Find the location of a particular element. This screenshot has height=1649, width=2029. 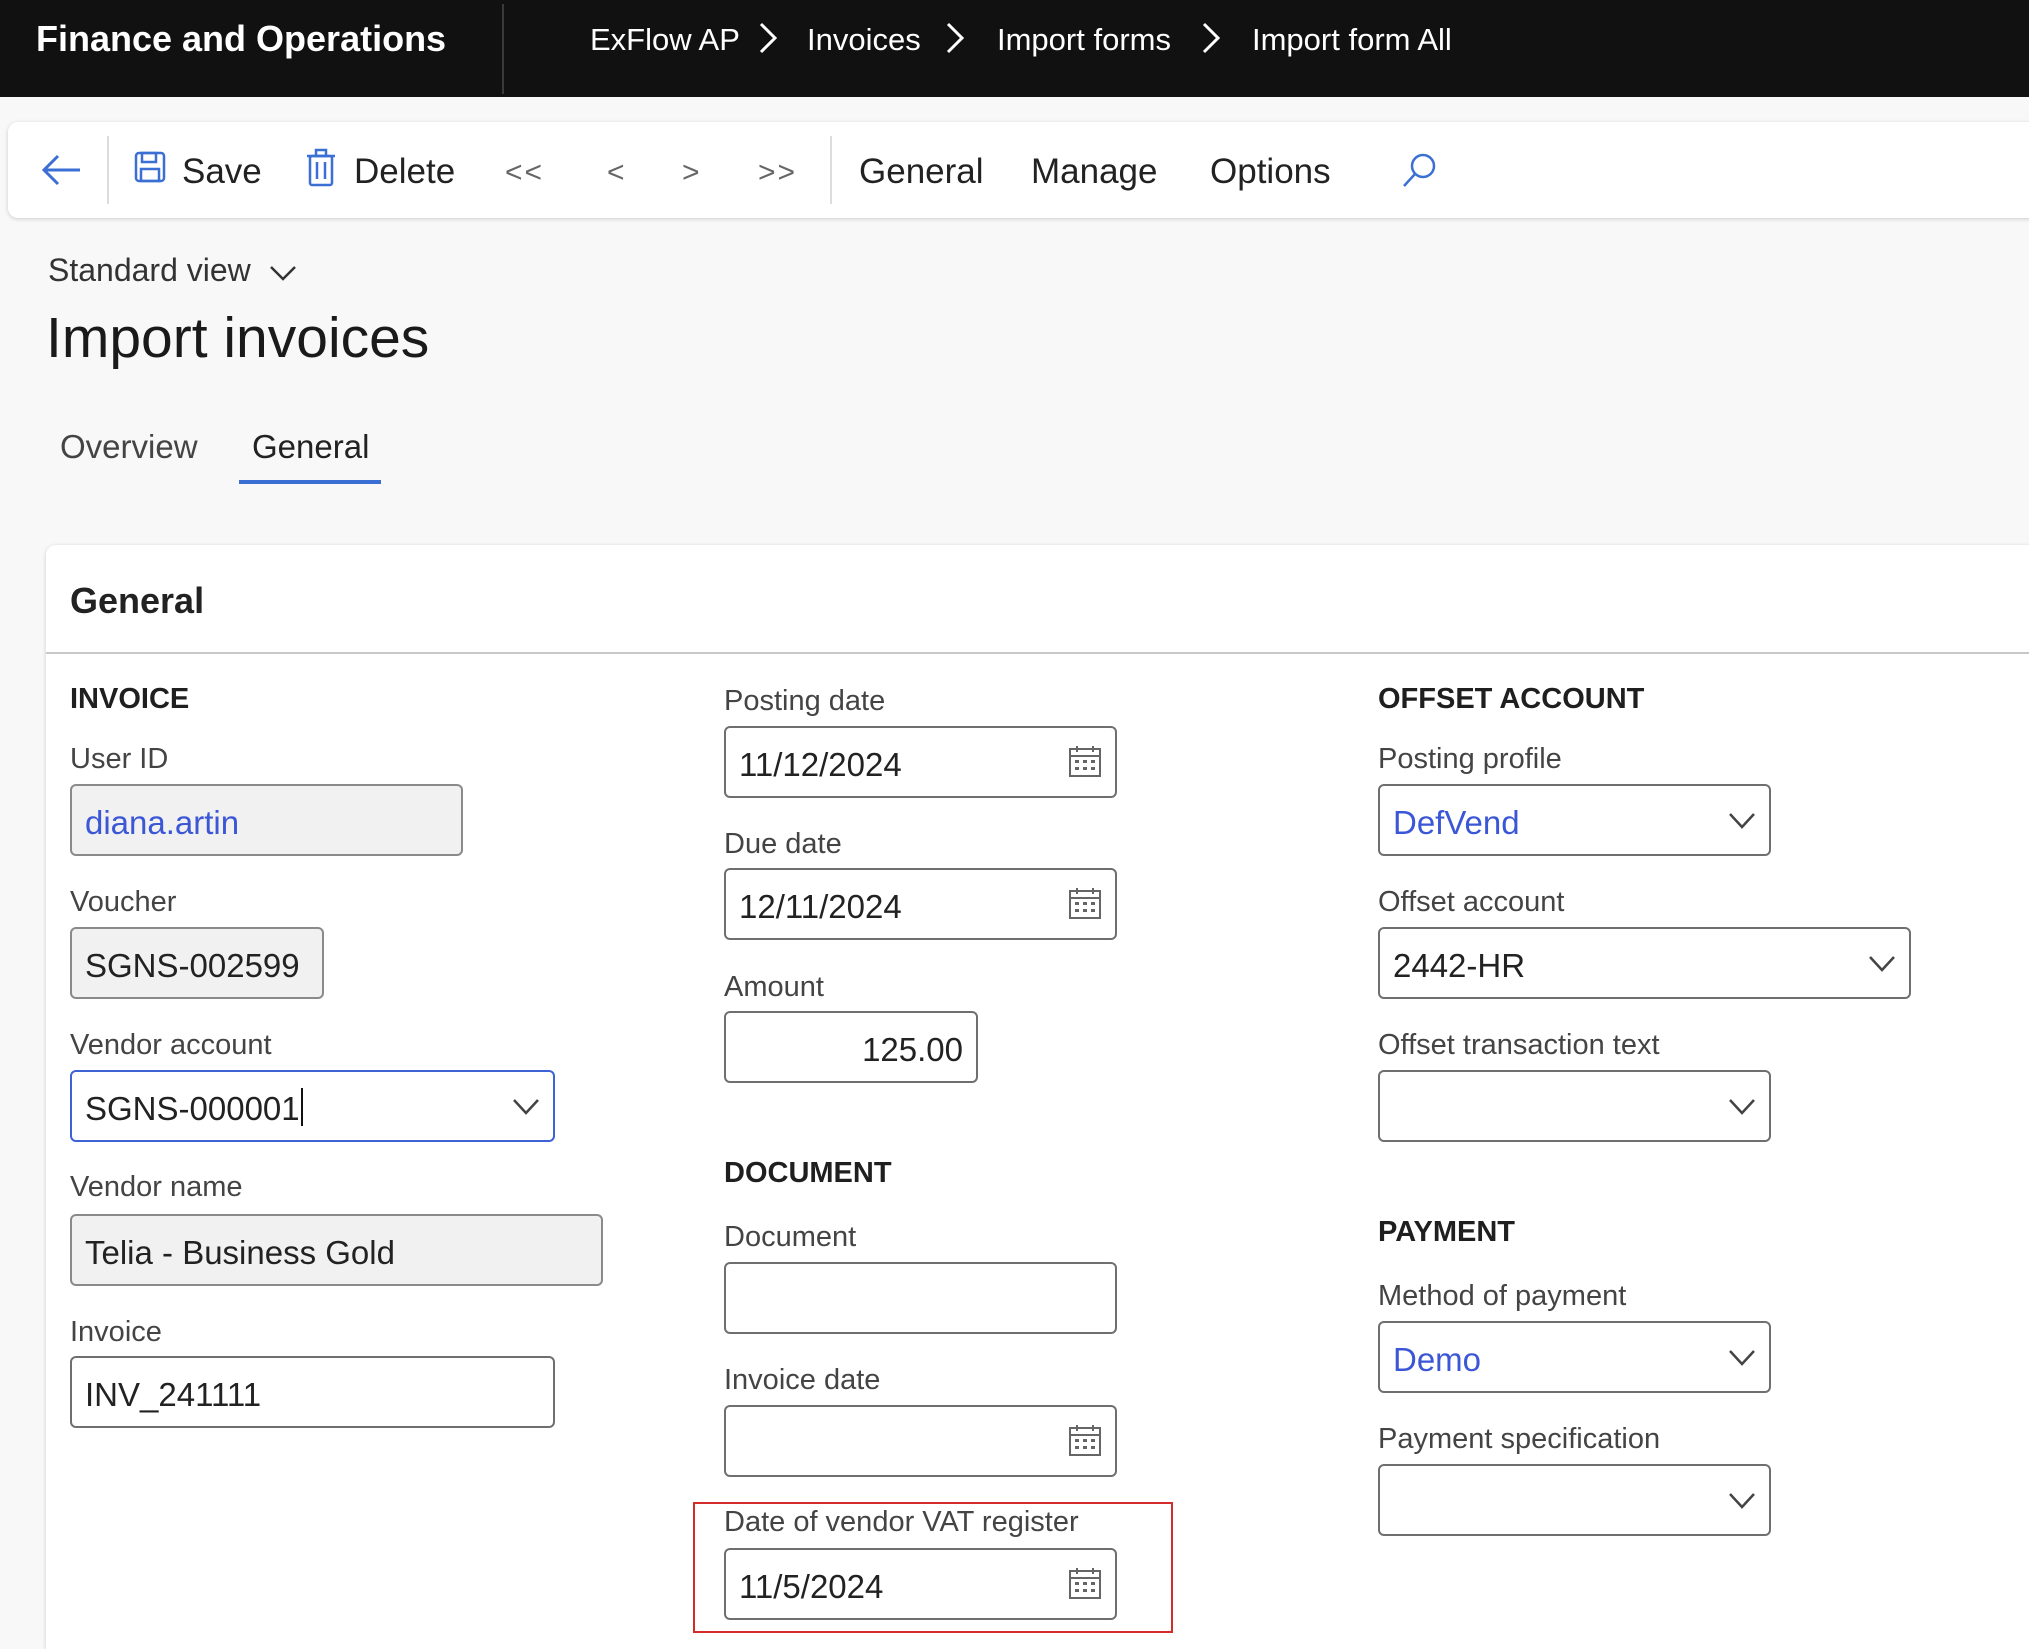

document-group-heading: DOCUMENT is located at coordinates (808, 1173).